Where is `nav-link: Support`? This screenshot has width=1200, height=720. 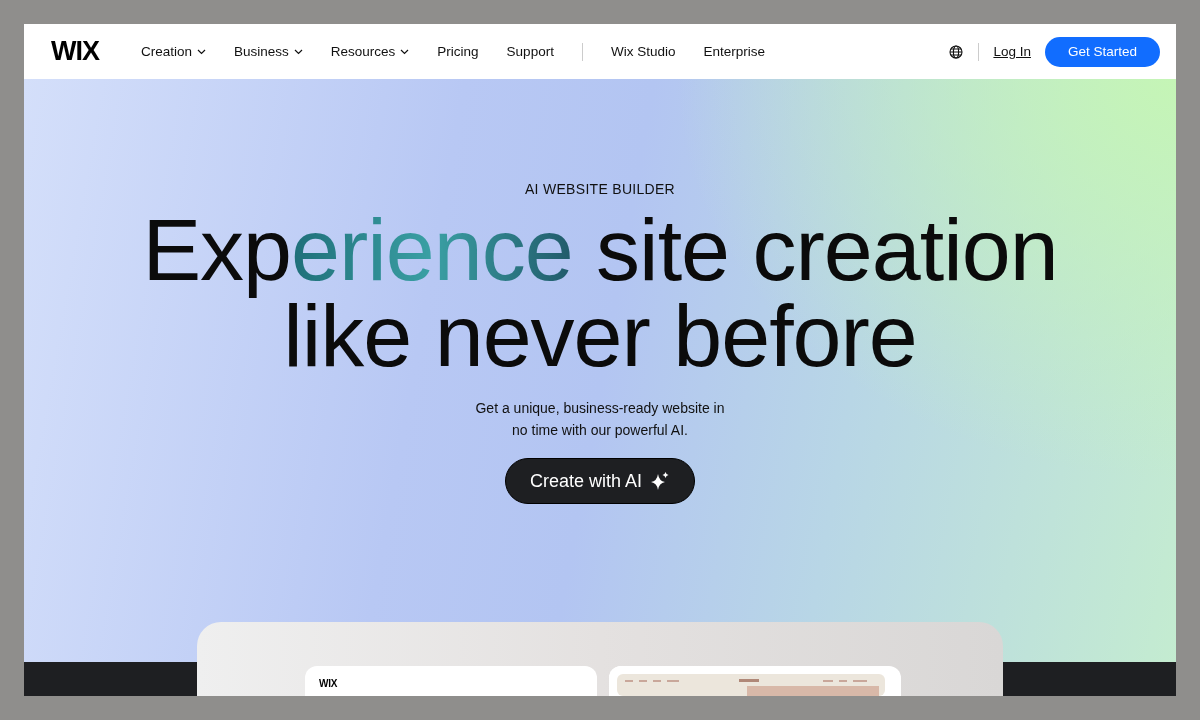 nav-link: Support is located at coordinates (530, 51).